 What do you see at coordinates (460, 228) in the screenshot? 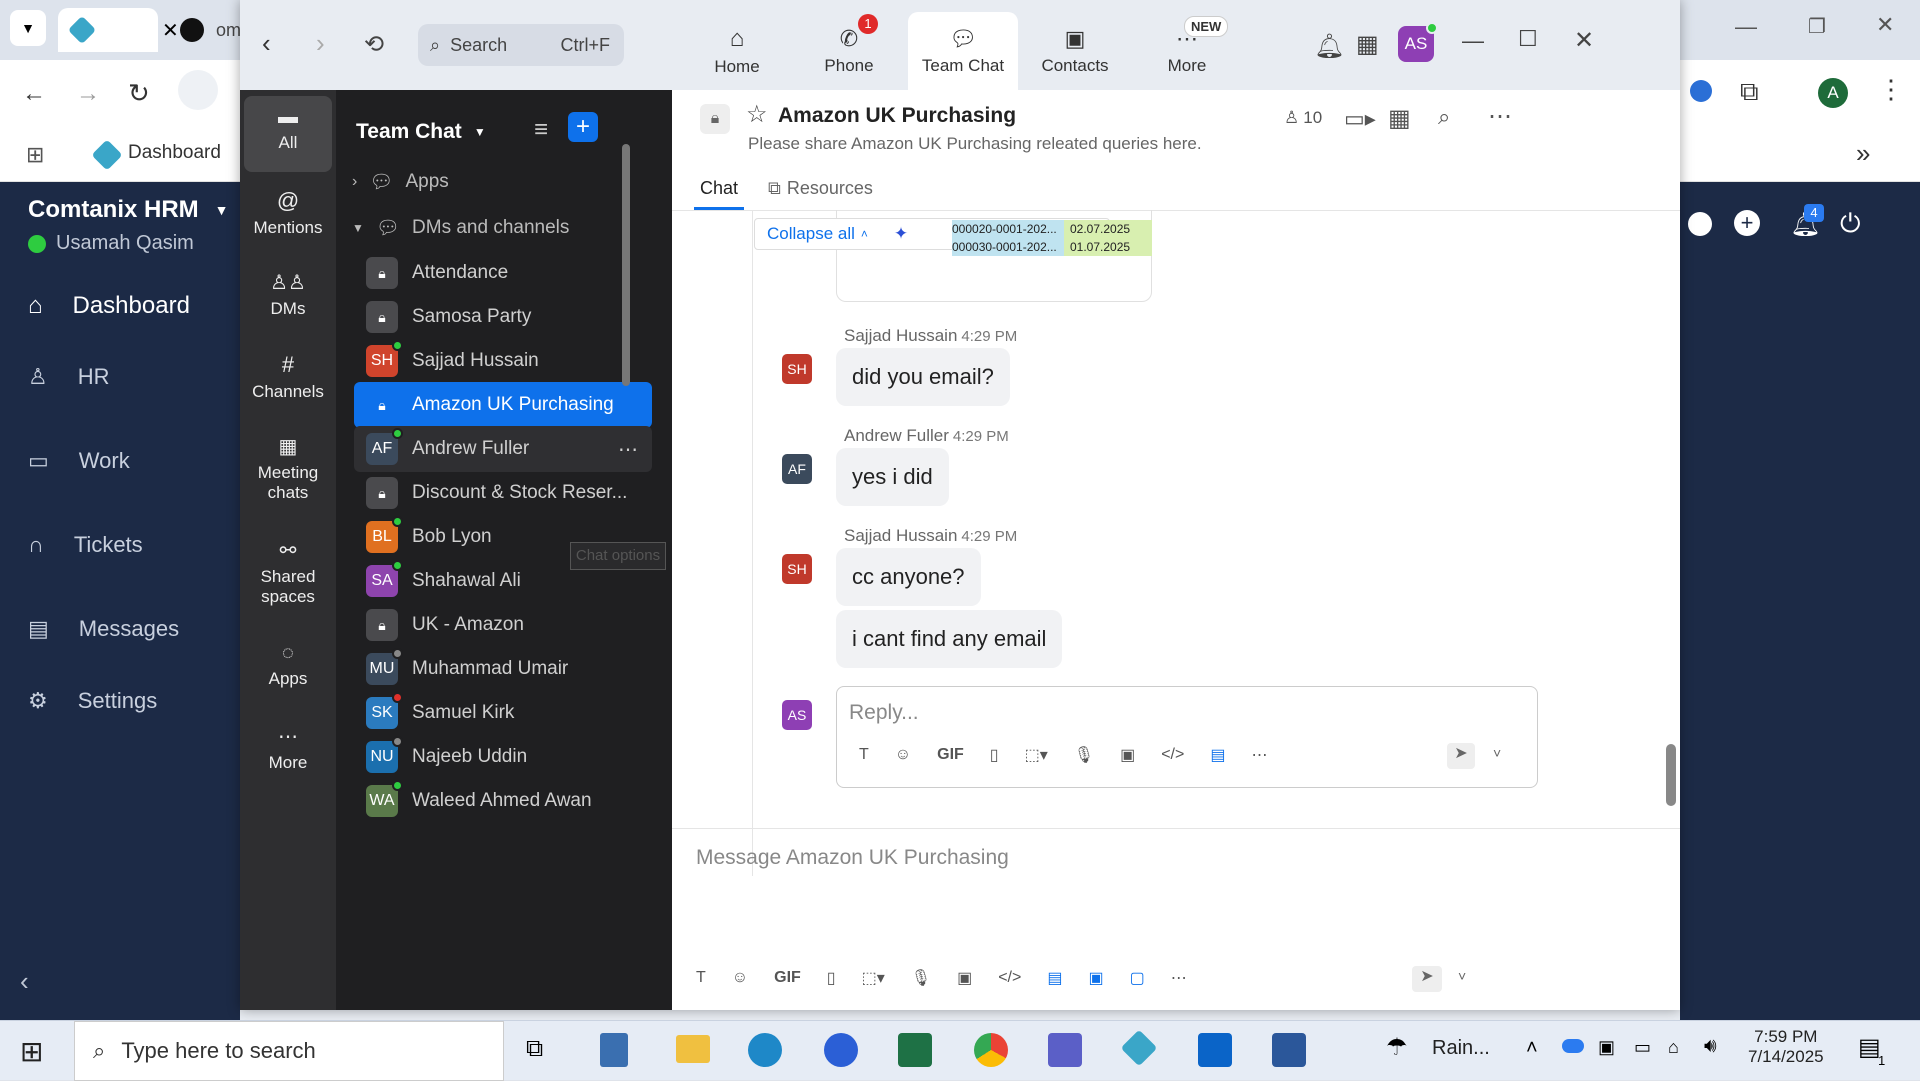
I see `dms-channels-section: ▼ 💬︎ DMs and channels` at bounding box center [460, 228].